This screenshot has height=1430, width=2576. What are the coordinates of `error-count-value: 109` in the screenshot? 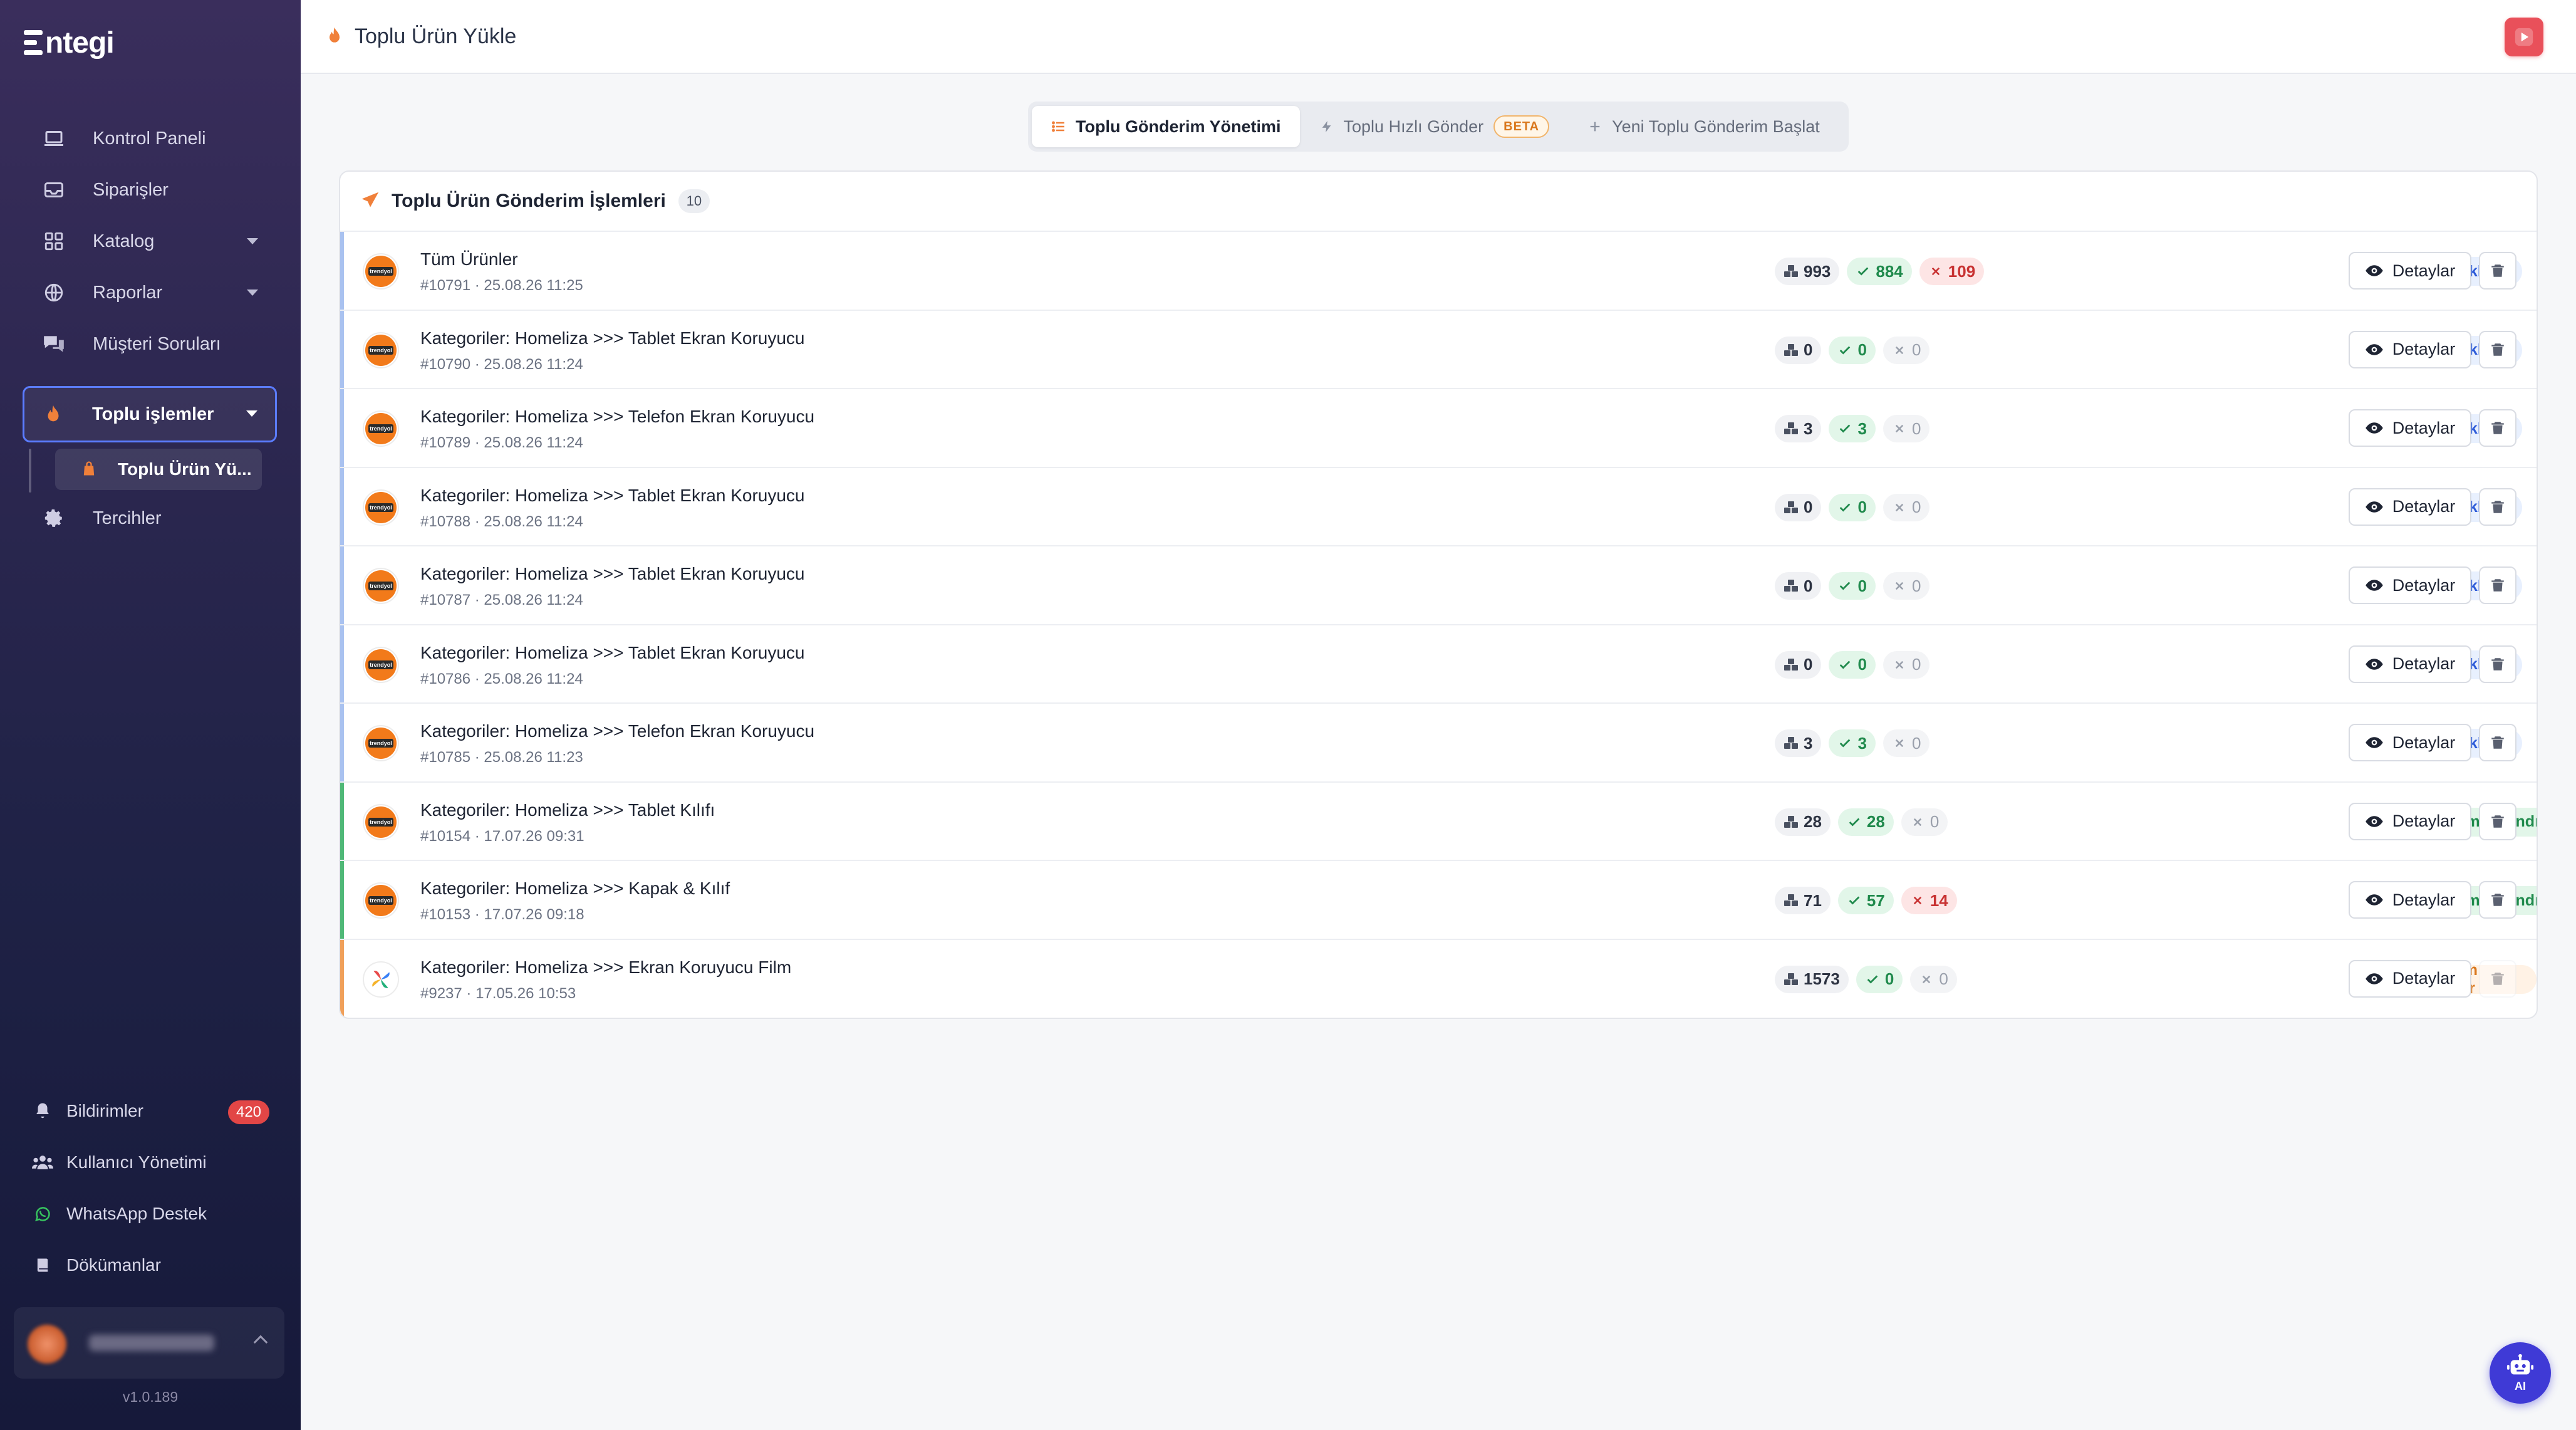 It's located at (1962, 271).